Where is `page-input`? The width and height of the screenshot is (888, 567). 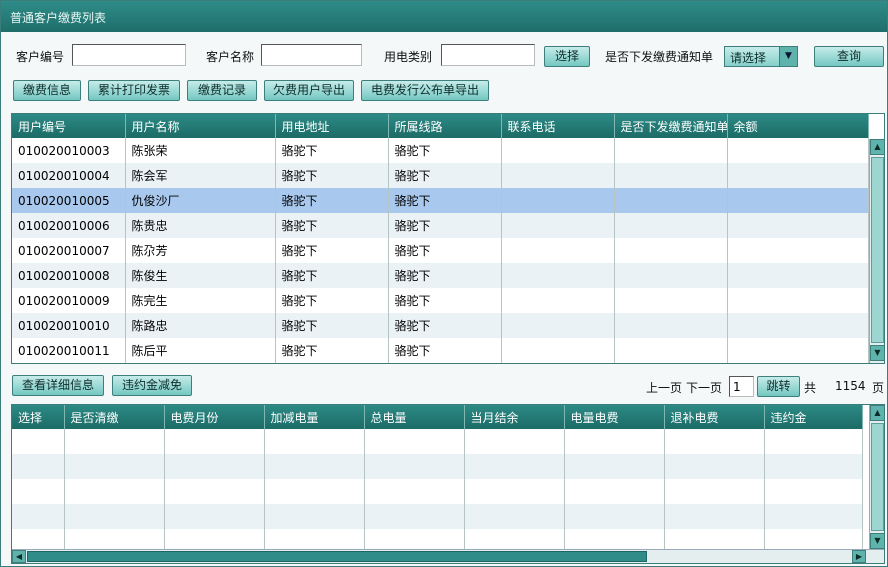
page-input is located at coordinates (741, 386).